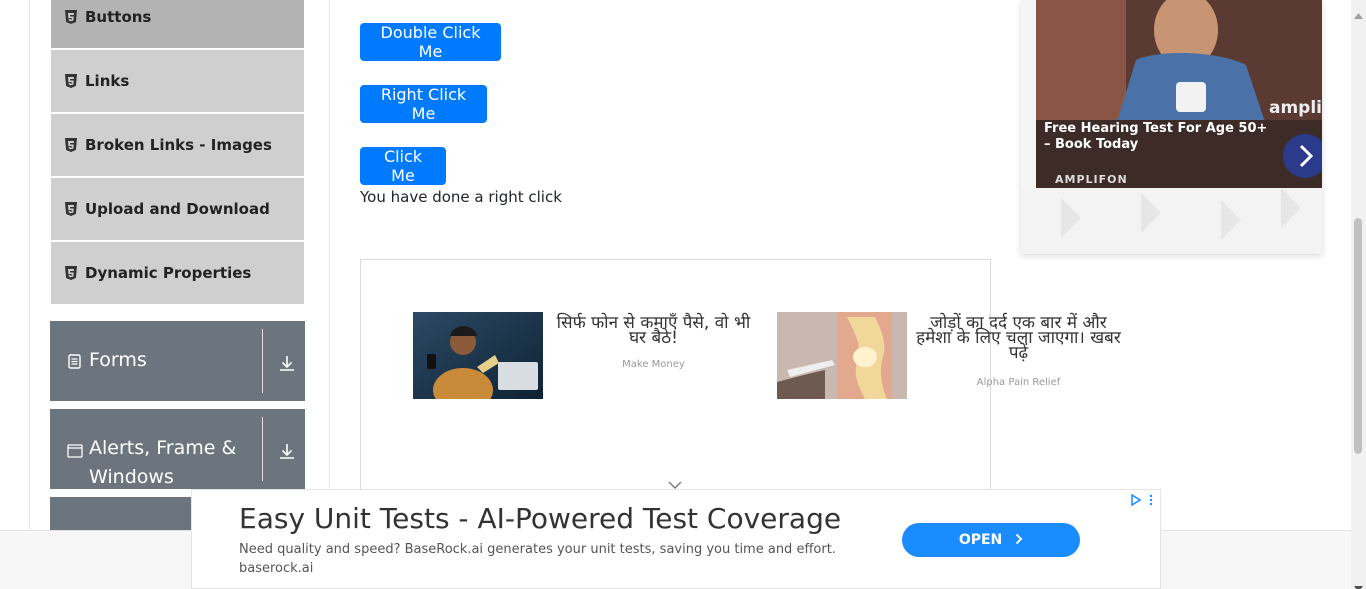 The width and height of the screenshot is (1366, 589). I want to click on ad-thumbnail-knee, so click(842, 355).